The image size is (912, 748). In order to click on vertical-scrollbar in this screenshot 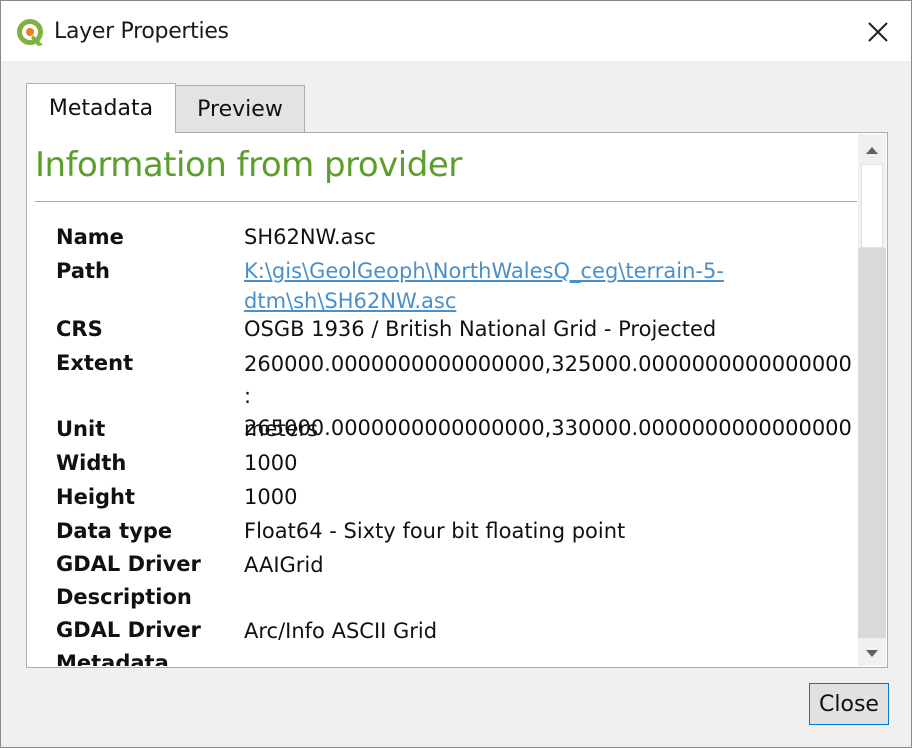, I will do `click(872, 400)`.